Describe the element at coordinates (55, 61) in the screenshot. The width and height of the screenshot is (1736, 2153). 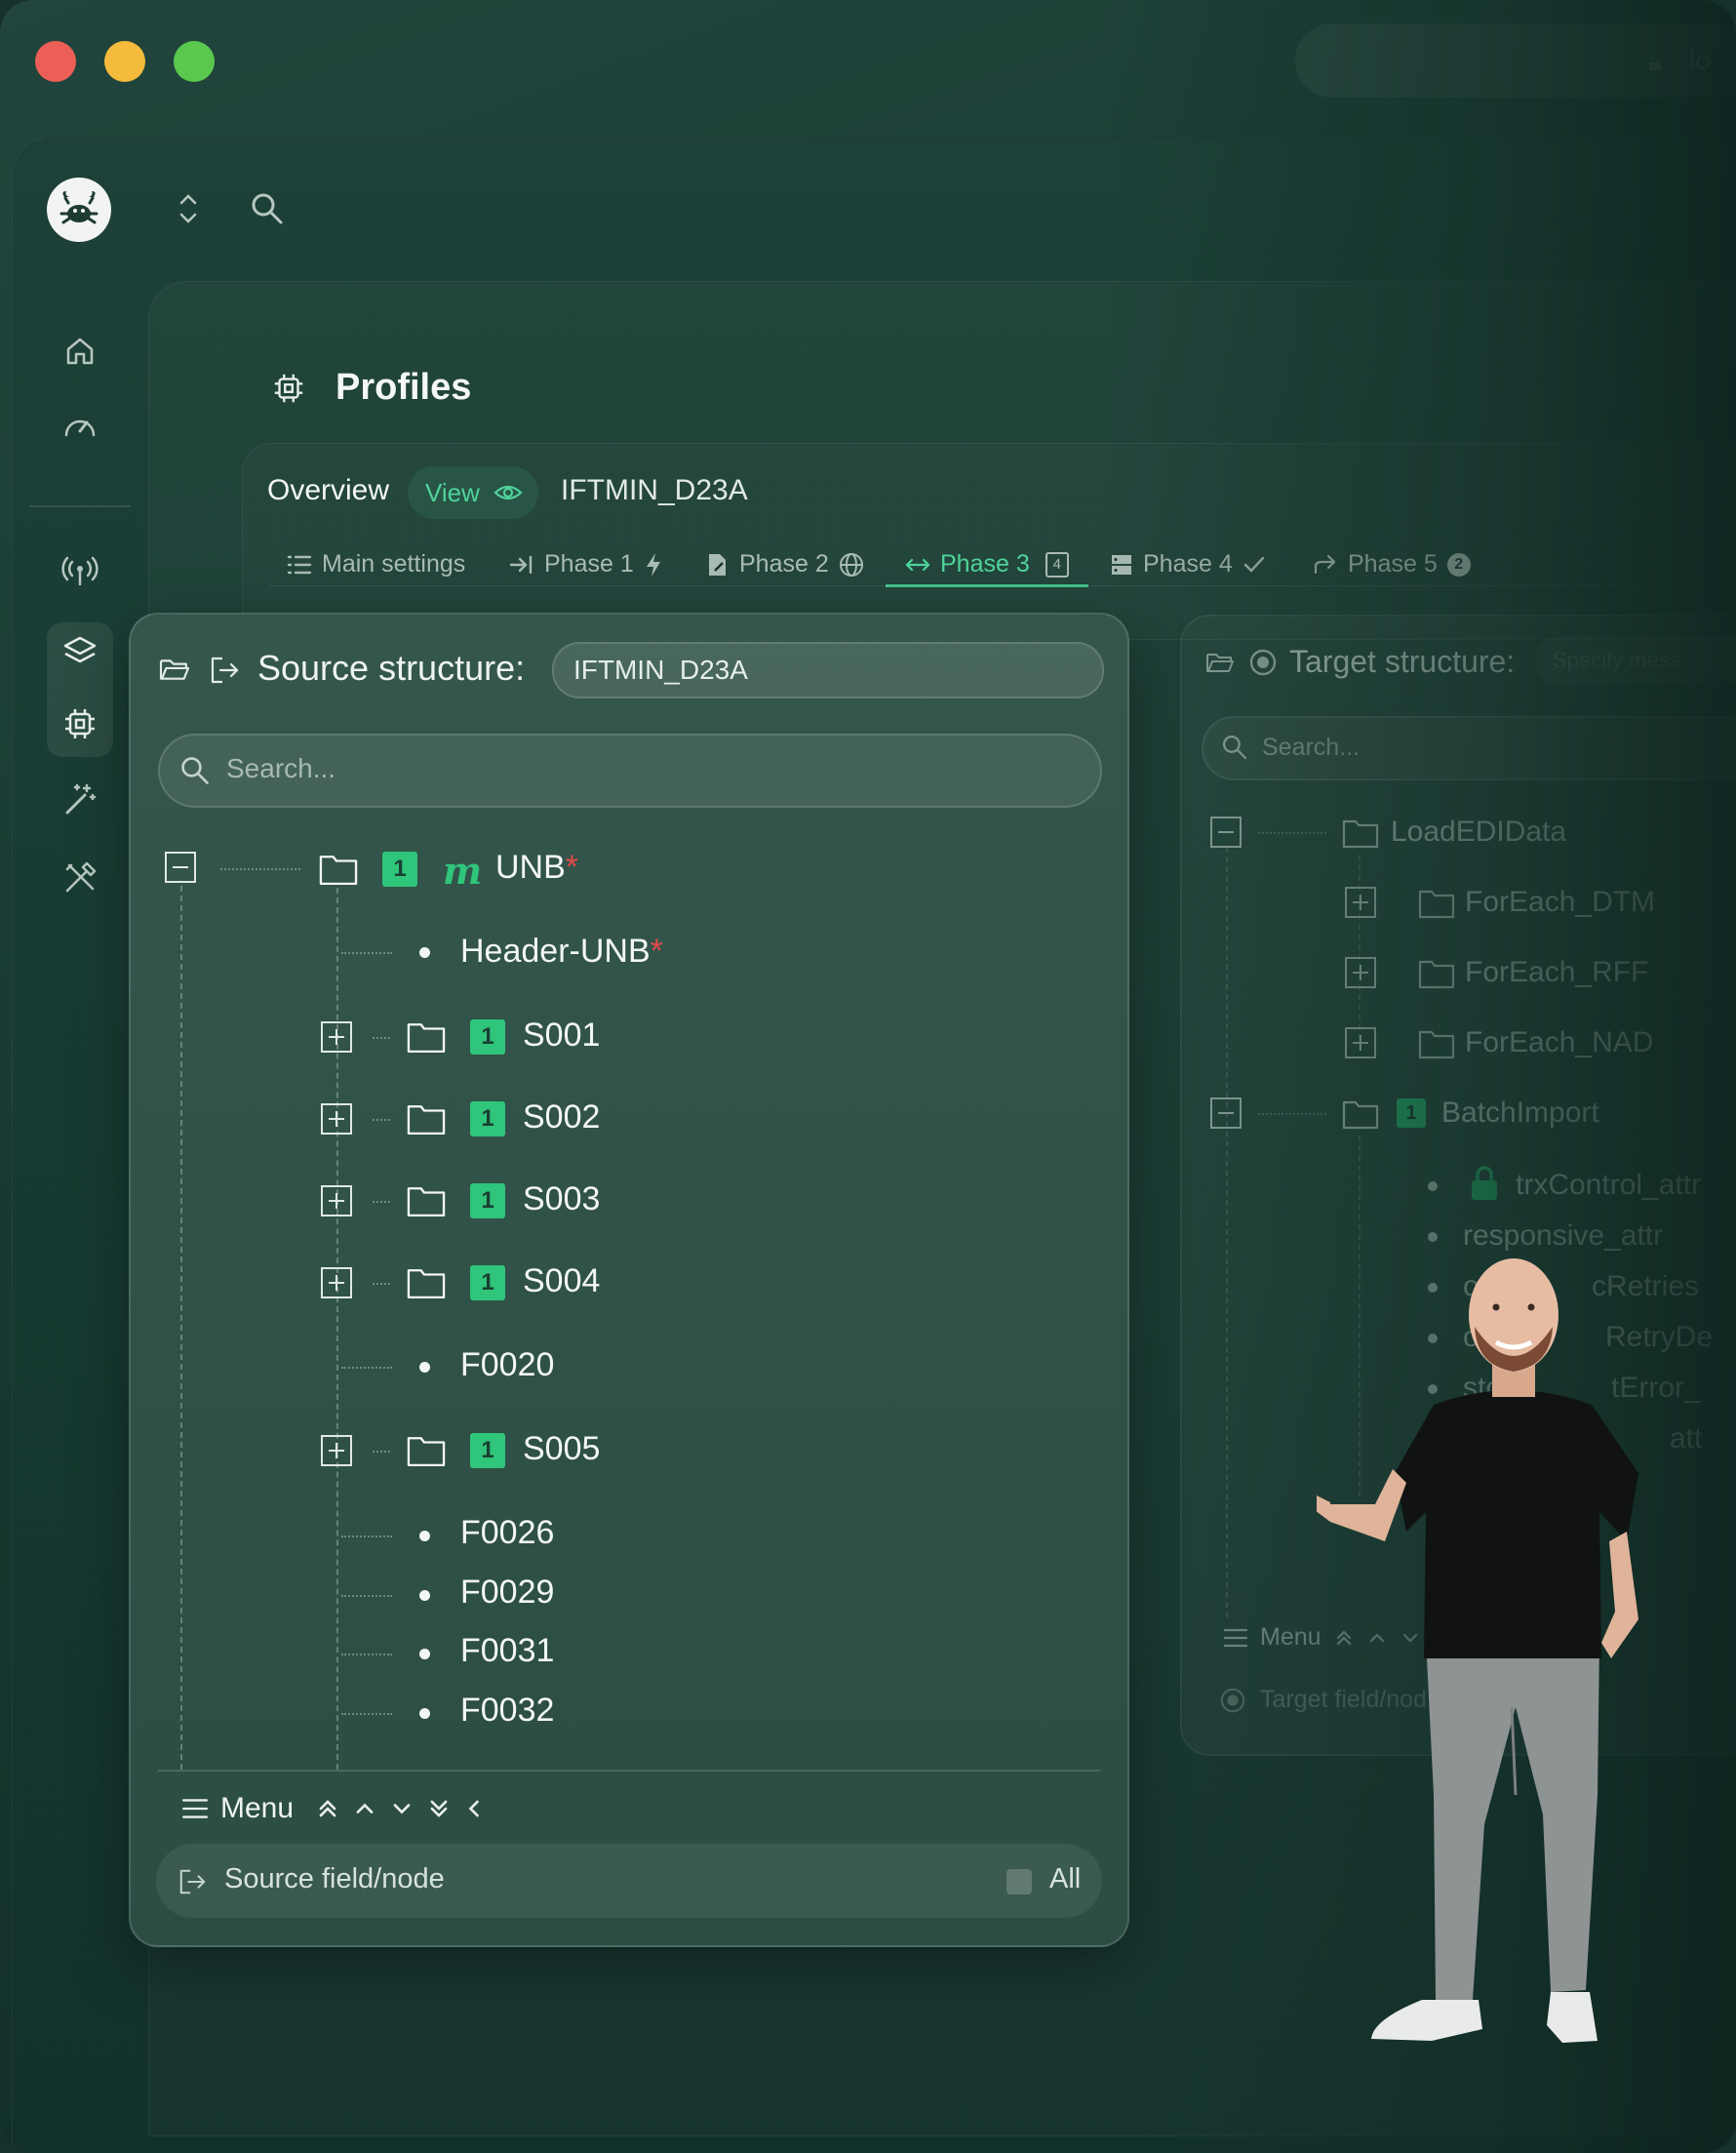
I see `close-window-button` at that location.